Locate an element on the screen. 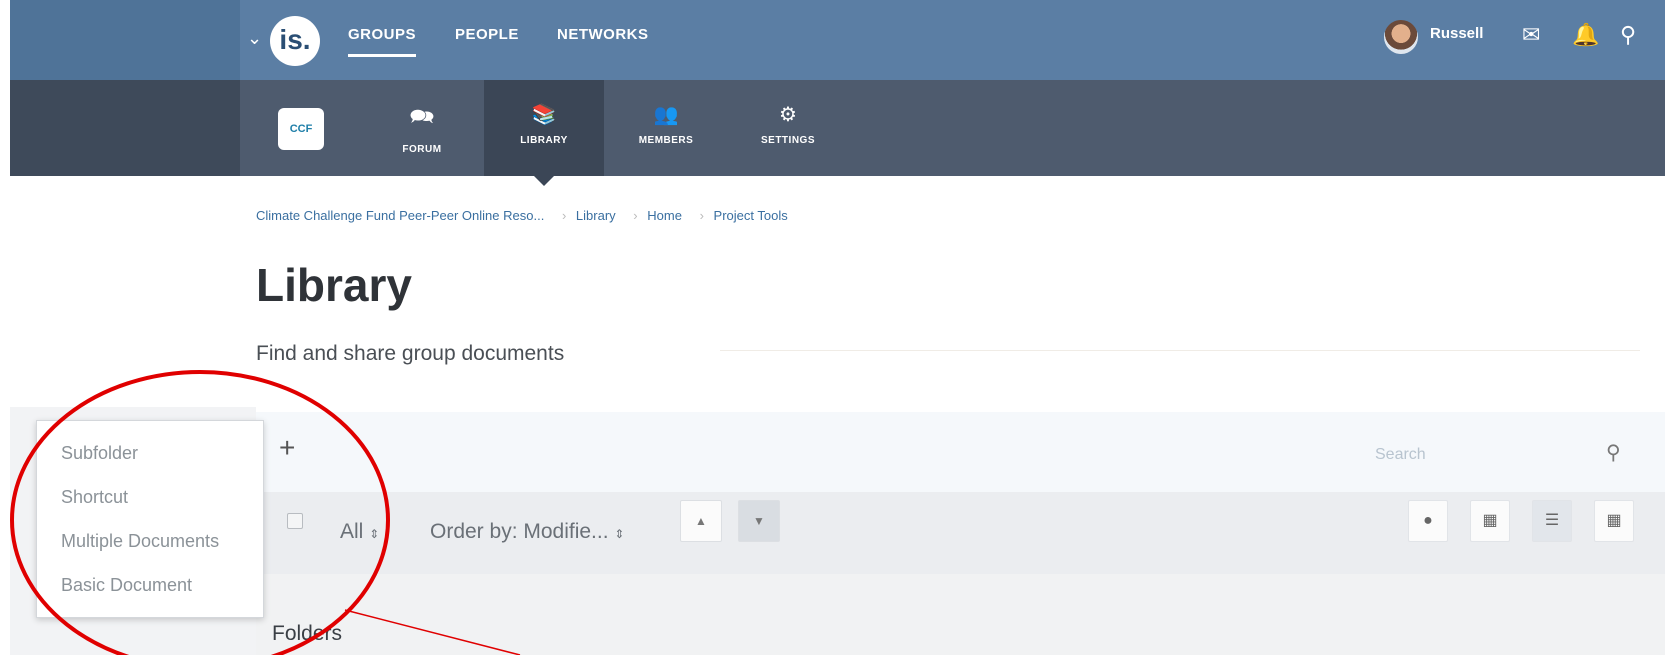  top-bar-left-panel is located at coordinates (125, 40).